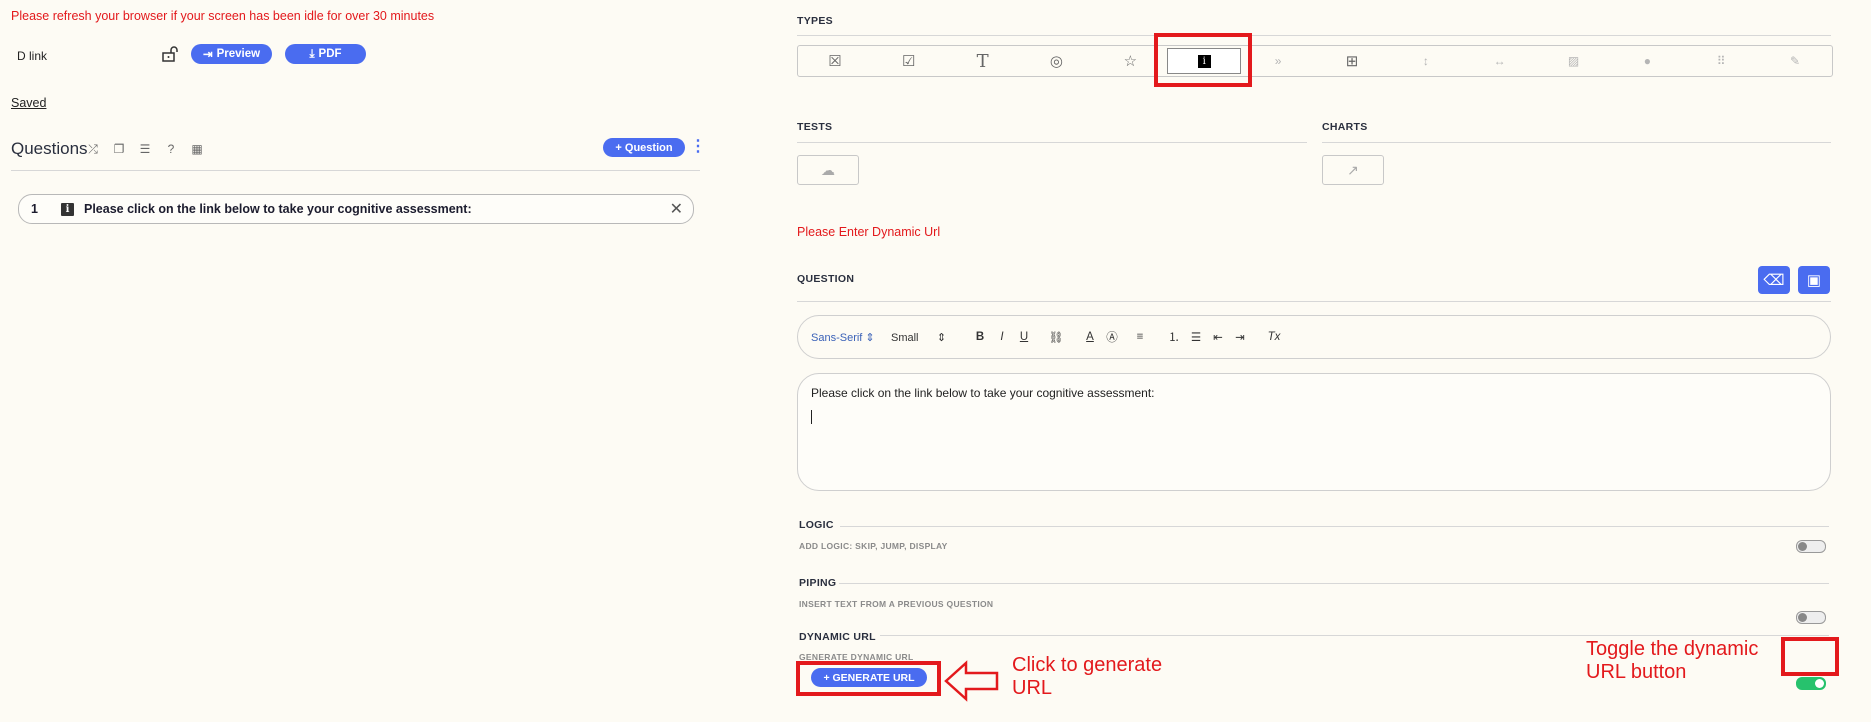  What do you see at coordinates (93, 149) in the screenshot?
I see `shuffle-icon: ⤮` at bounding box center [93, 149].